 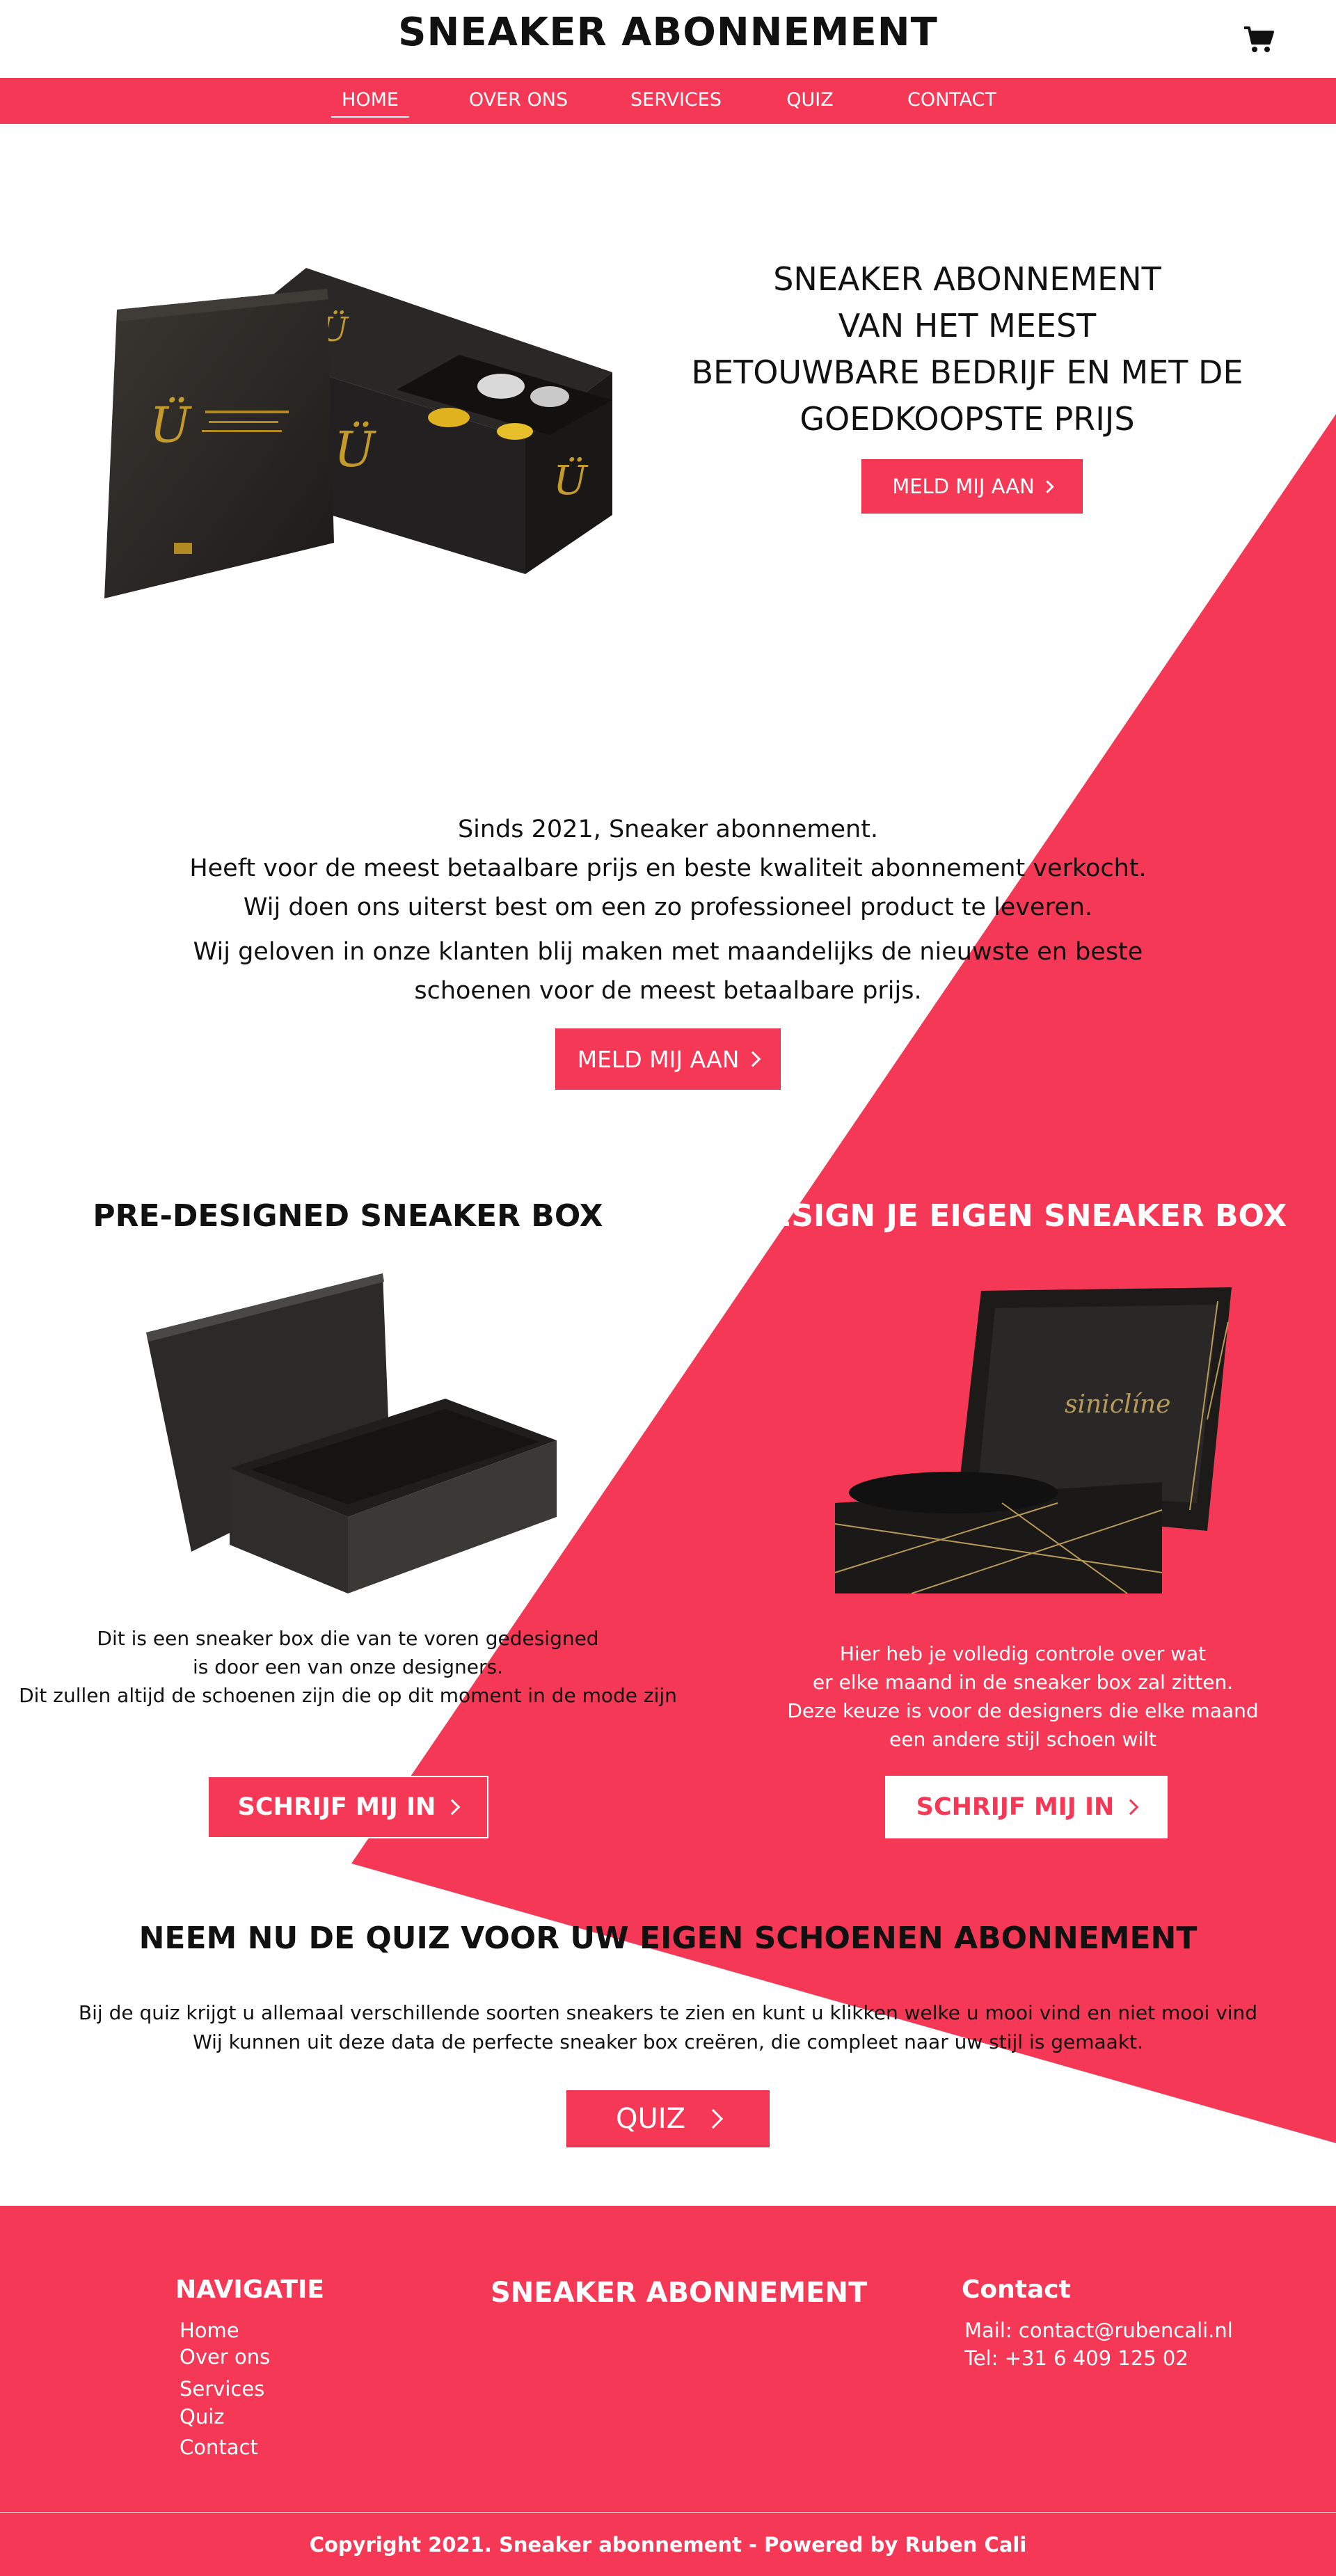 I want to click on nav-item-quiz: QUIZ, so click(x=810, y=100).